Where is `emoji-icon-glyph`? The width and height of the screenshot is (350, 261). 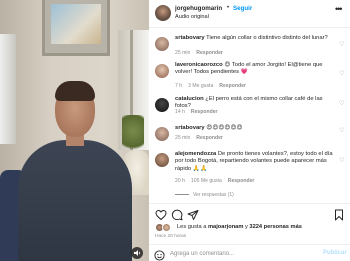
emoji-icon-glyph is located at coordinates (159, 255).